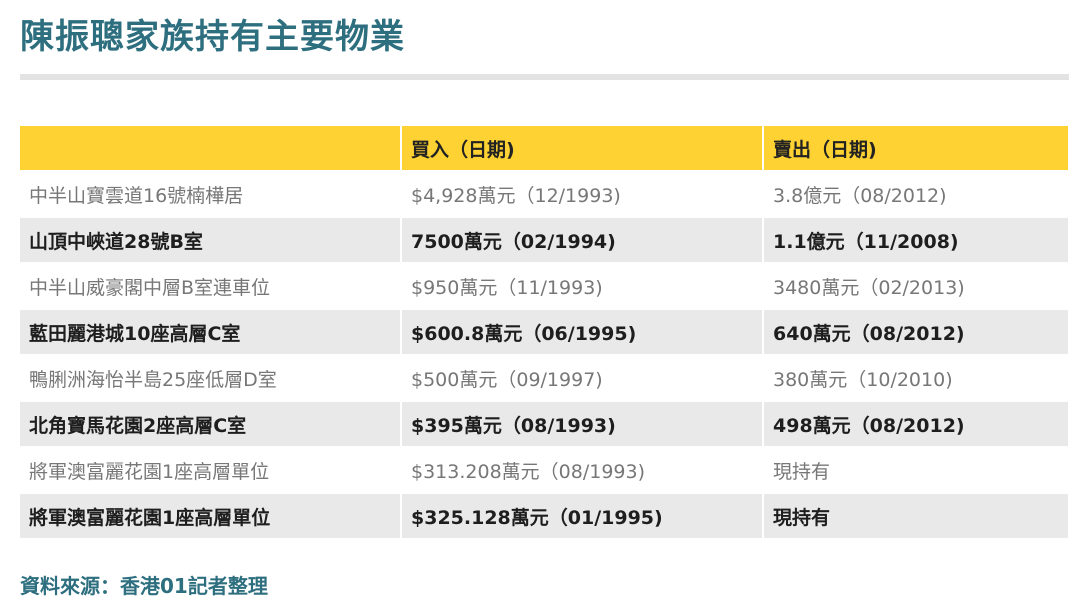 The image size is (1080, 605). I want to click on property-cell: 山頂中峽道28號B室, so click(210, 239).